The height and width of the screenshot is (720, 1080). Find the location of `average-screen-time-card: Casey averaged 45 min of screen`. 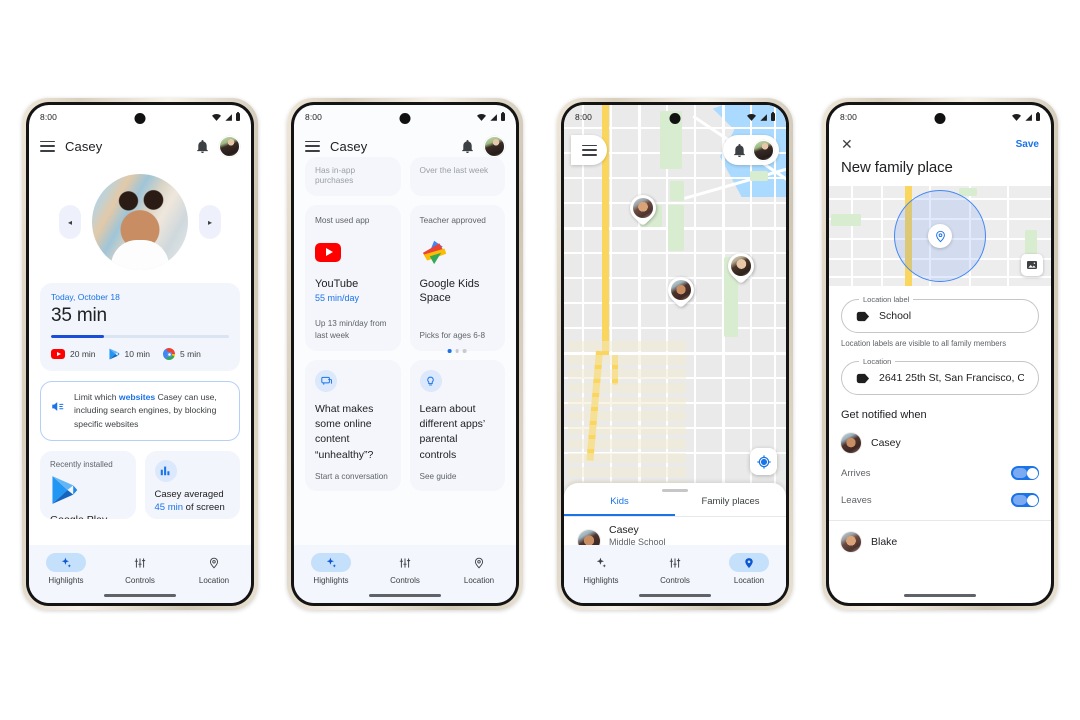

average-screen-time-card: Casey averaged 45 min of screen is located at coordinates (192, 484).